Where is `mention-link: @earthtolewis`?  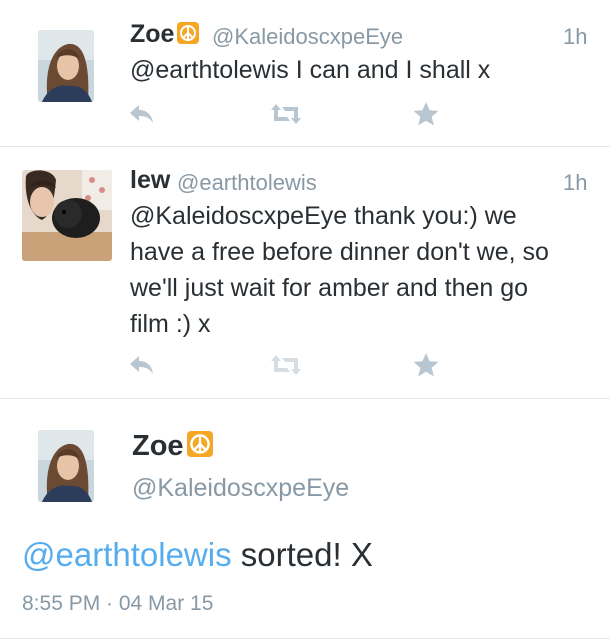
mention-link: @earthtolewis is located at coordinates (127, 554).